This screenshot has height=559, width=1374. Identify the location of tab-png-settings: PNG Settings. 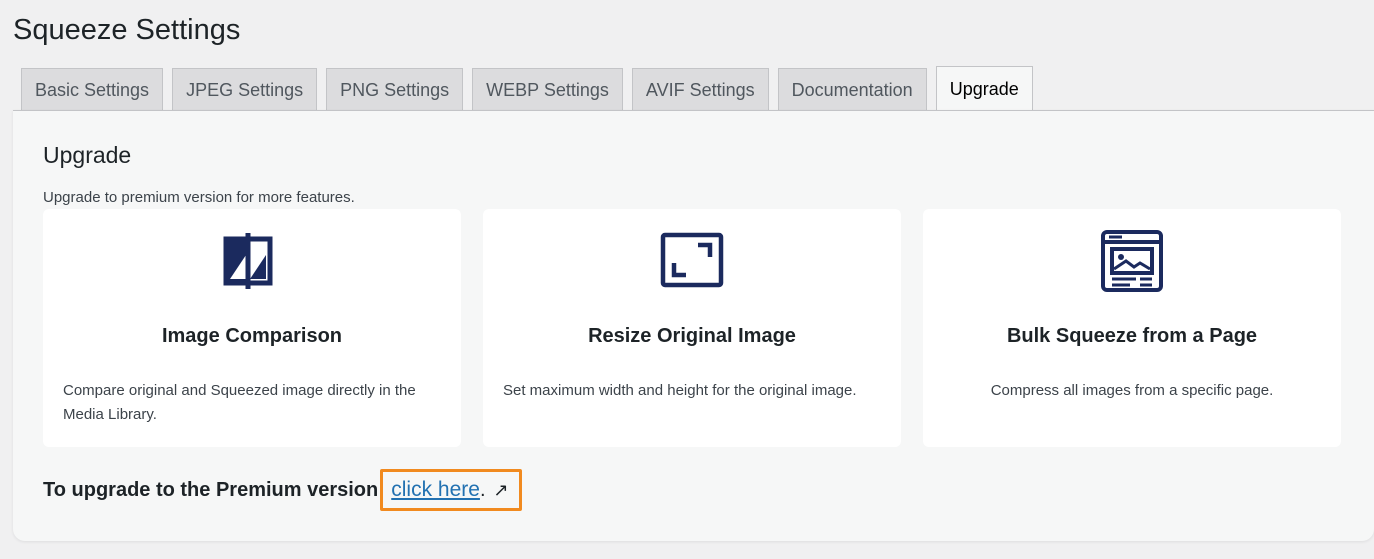
(395, 89).